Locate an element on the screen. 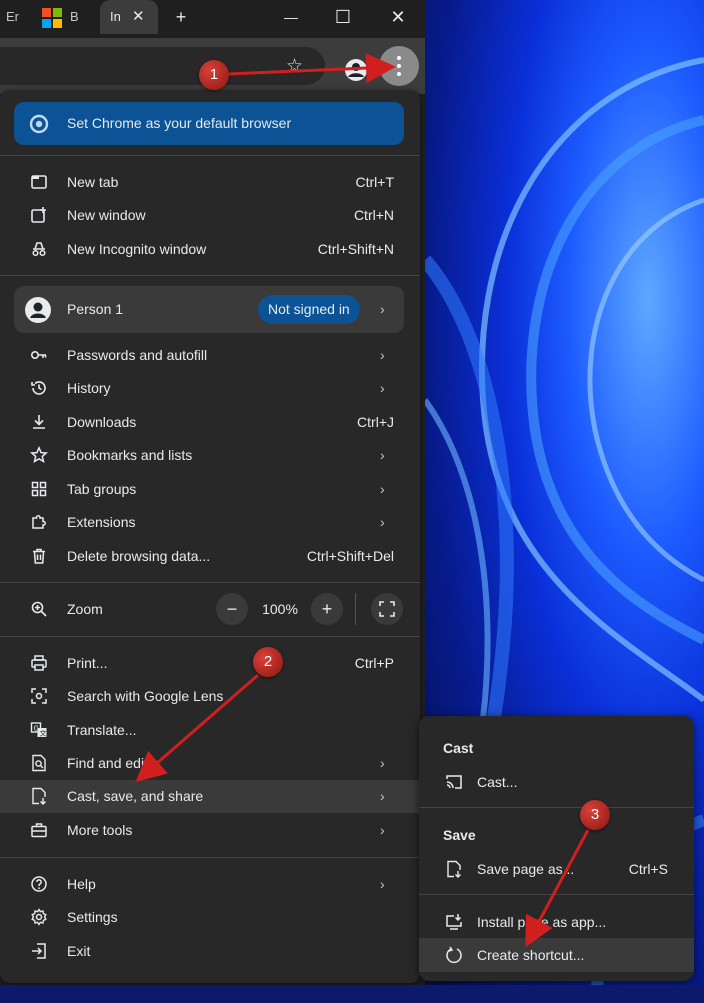  menu-item-label: Help is located at coordinates (81, 884).